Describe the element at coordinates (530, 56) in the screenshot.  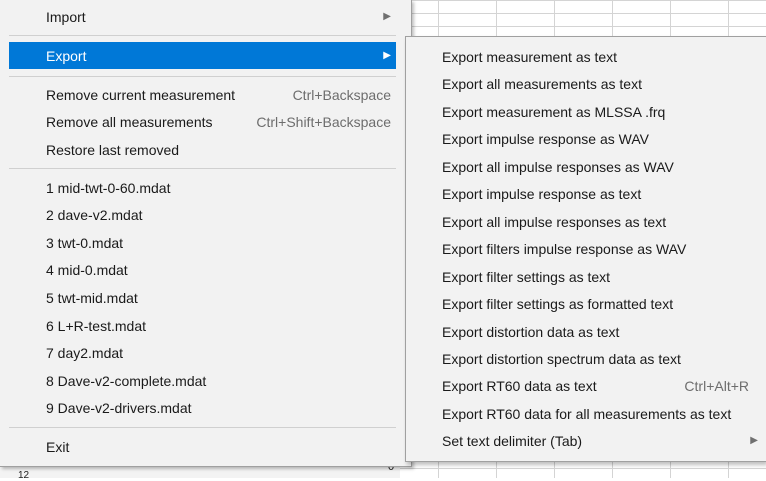
I see `submenu-item-label: Export measurement as text` at that location.